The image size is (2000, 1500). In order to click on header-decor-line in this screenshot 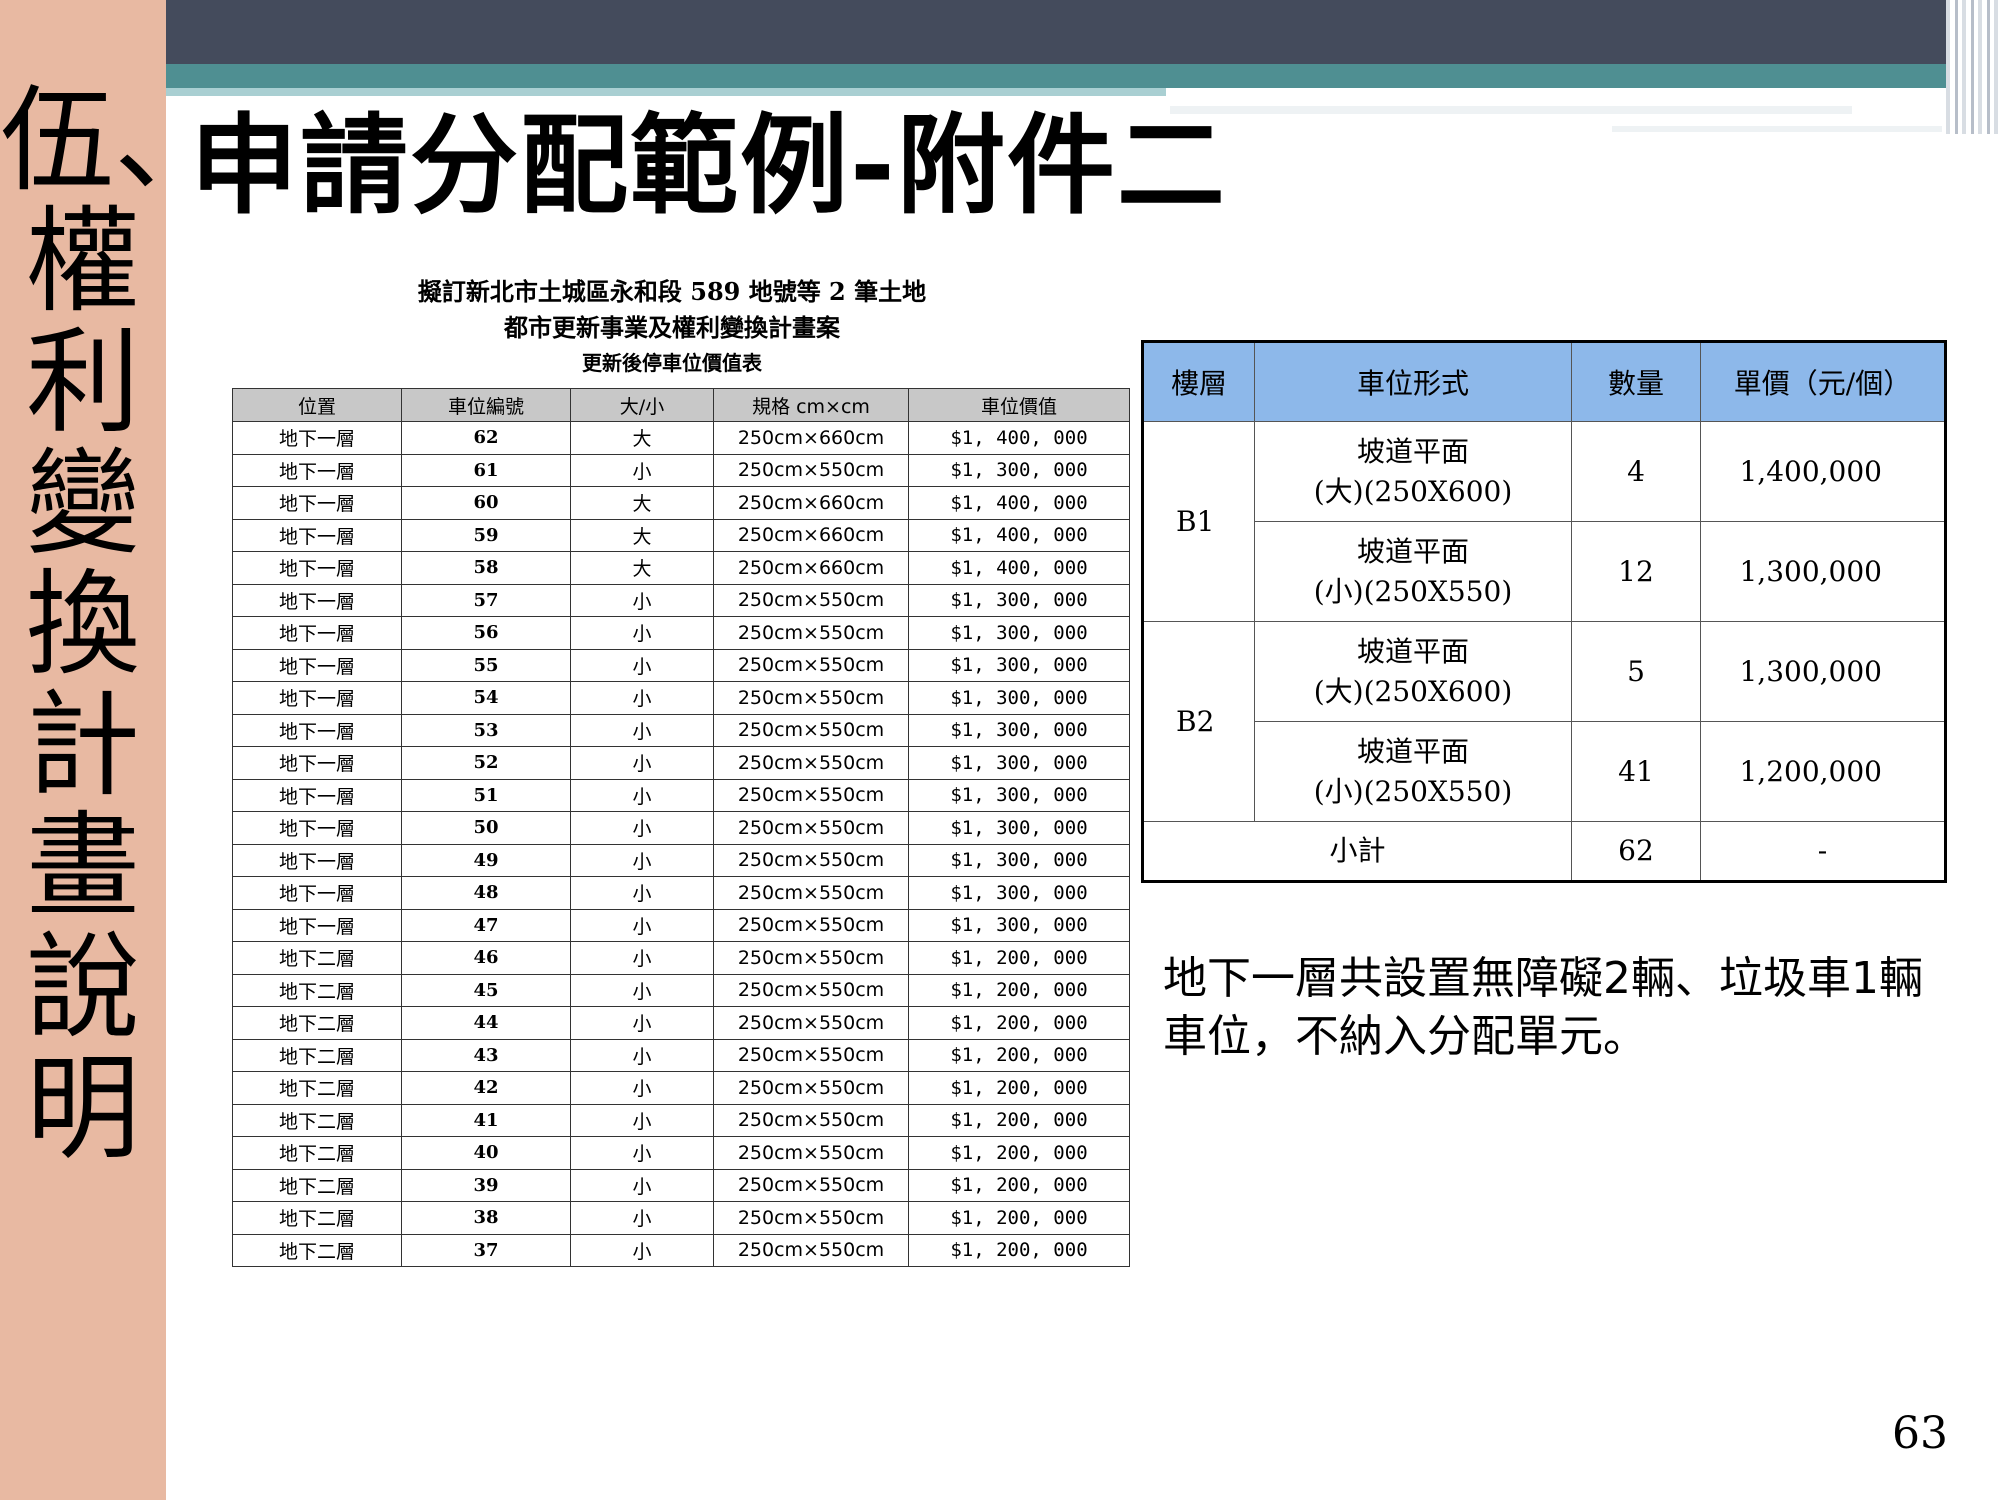, I will do `click(1511, 110)`.